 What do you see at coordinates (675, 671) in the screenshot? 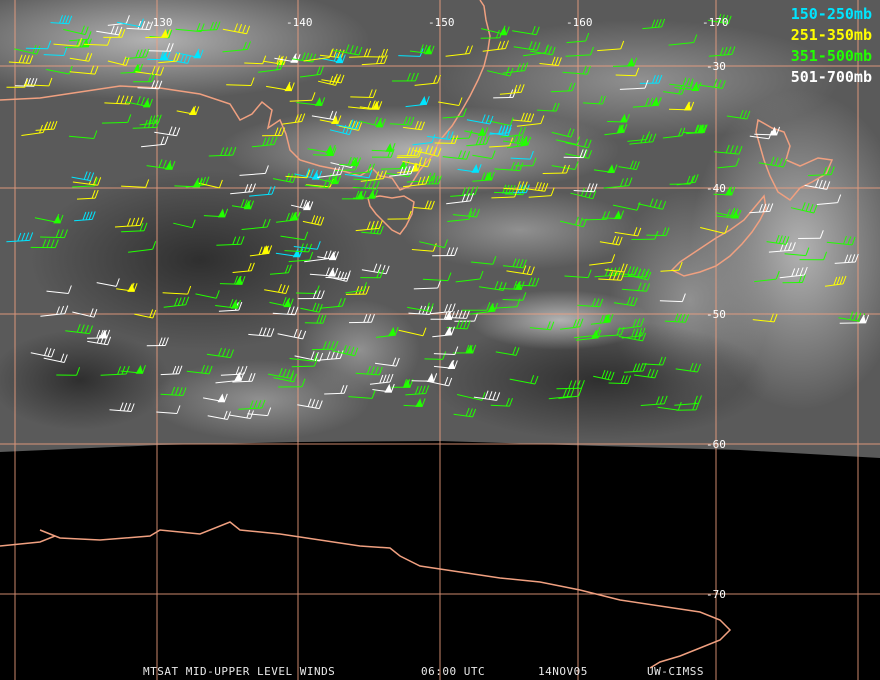
I see `producer-credit: UW-CIMSS` at bounding box center [675, 671].